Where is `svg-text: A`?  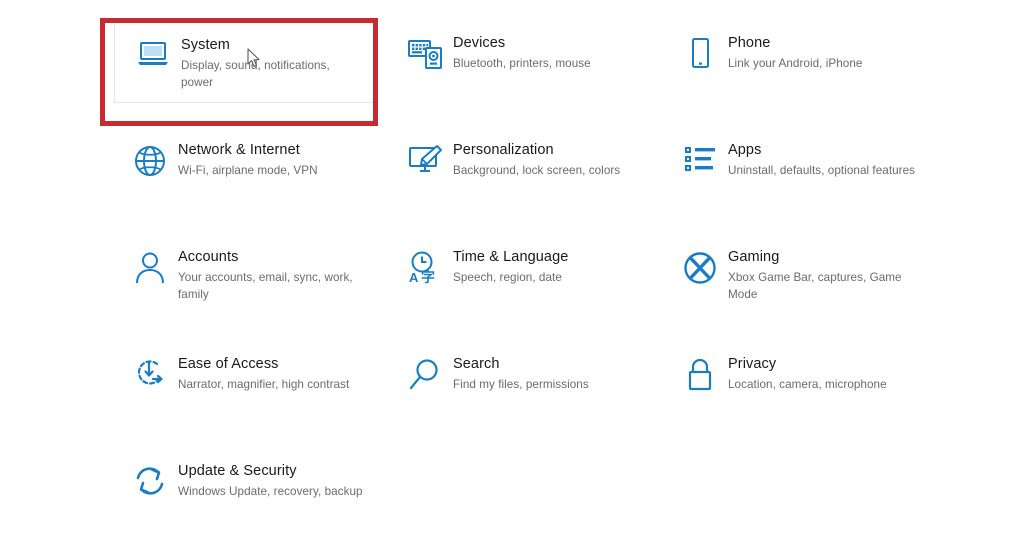
svg-text: A is located at coordinates (414, 277).